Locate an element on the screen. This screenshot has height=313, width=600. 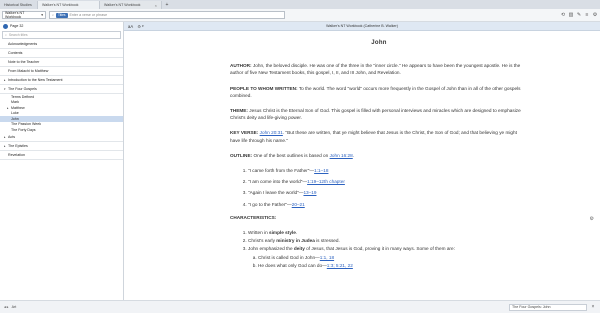
tab-label: Historical Studies is located at coordinates (18, 5).